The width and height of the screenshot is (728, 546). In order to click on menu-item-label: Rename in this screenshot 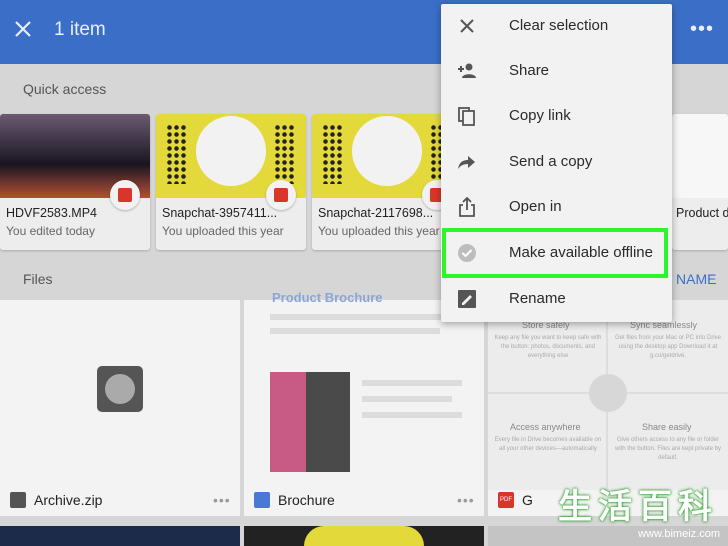, I will do `click(537, 298)`.